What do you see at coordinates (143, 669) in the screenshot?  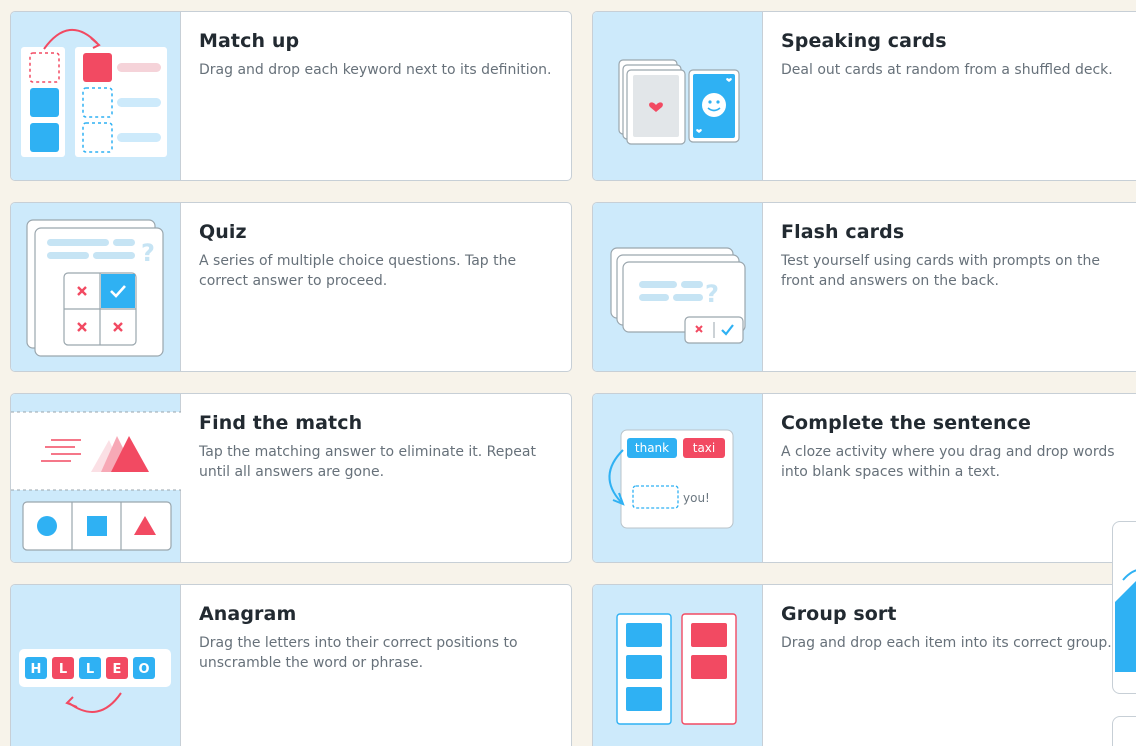 I see `anagram-letter: O` at bounding box center [143, 669].